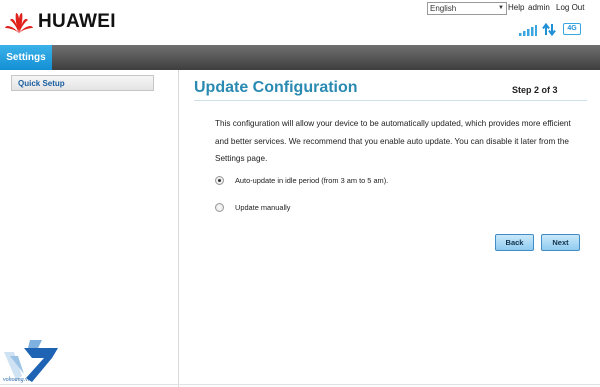 Image resolution: width=600 pixels, height=387 pixels. Describe the element at coordinates (219, 180) in the screenshot. I see `auto-update-radio` at that location.